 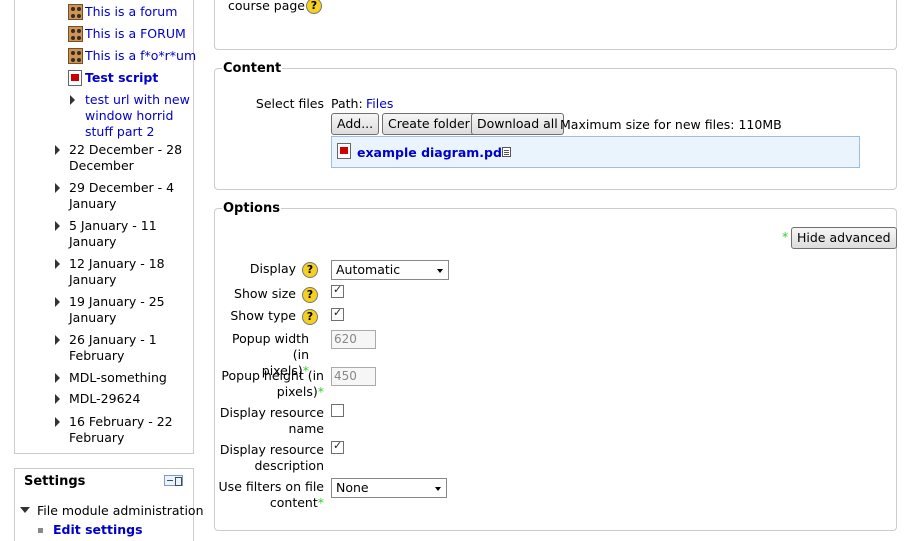 What do you see at coordinates (25, 510) in the screenshot?
I see `collapse-arrow-icon` at bounding box center [25, 510].